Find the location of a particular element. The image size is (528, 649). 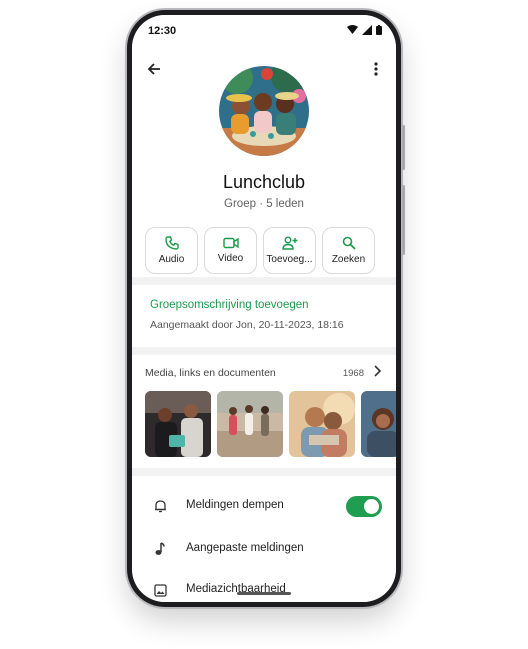

search-button: Zoeken is located at coordinates (348, 250).